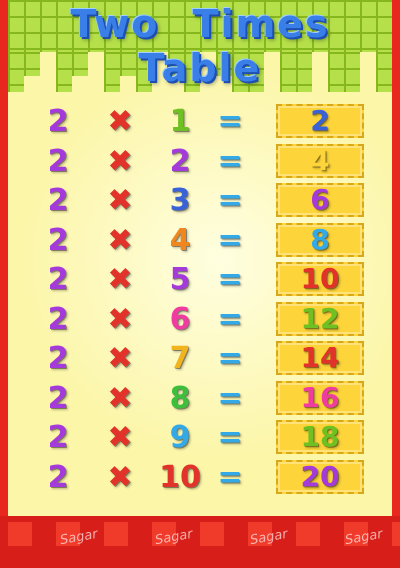 Image resolution: width=400 pixels, height=568 pixels. What do you see at coordinates (320, 318) in the screenshot?
I see `answer-value: 12` at bounding box center [320, 318].